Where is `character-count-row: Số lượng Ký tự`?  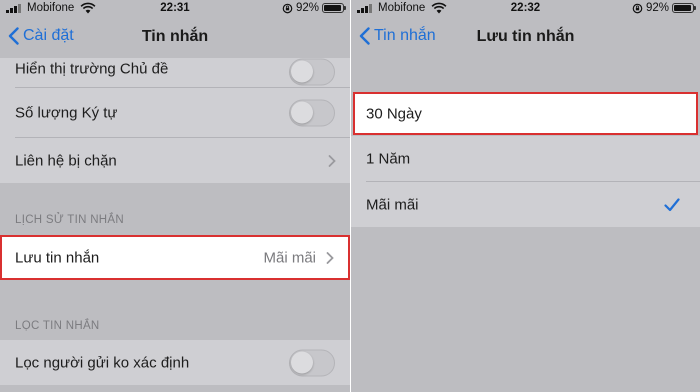
character-count-row: Số lượng Ký tự is located at coordinates (175, 113).